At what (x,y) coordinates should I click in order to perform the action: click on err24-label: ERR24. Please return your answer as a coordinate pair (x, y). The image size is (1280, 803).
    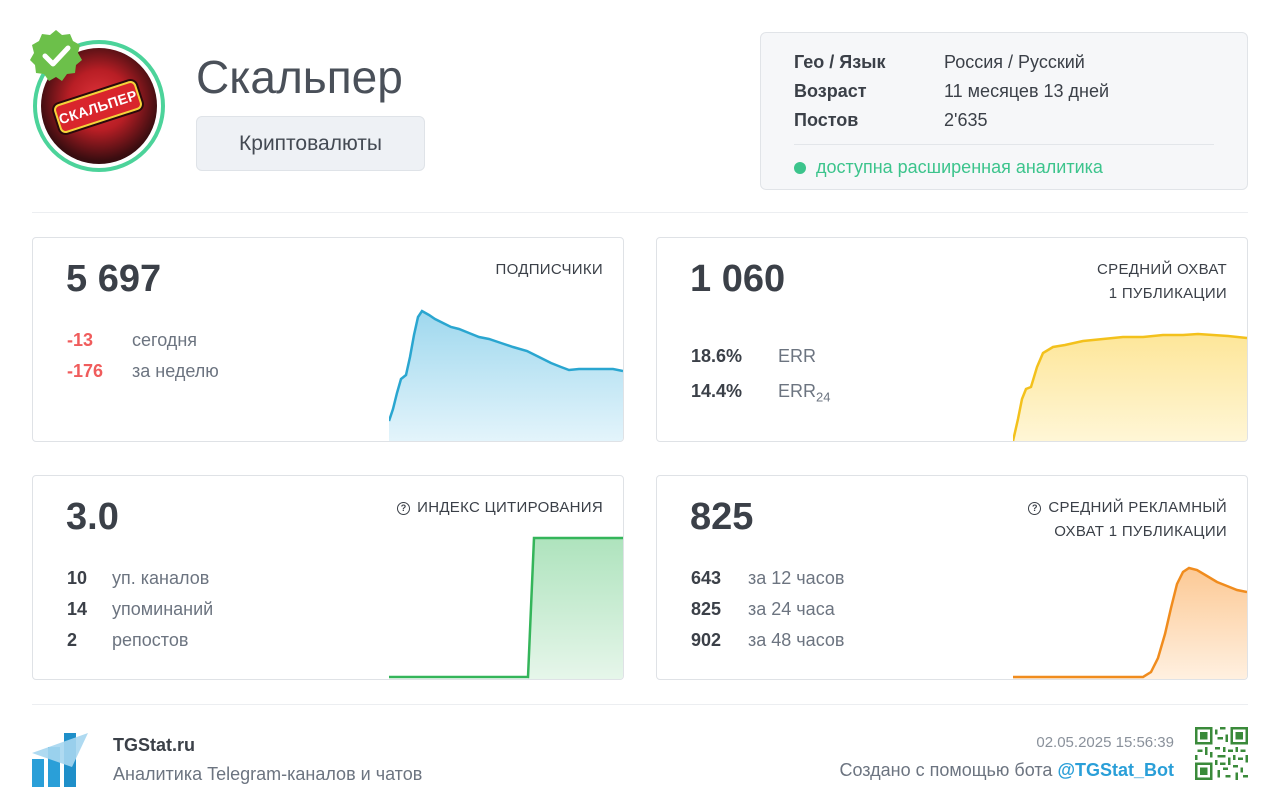
    Looking at the image, I should click on (804, 393).